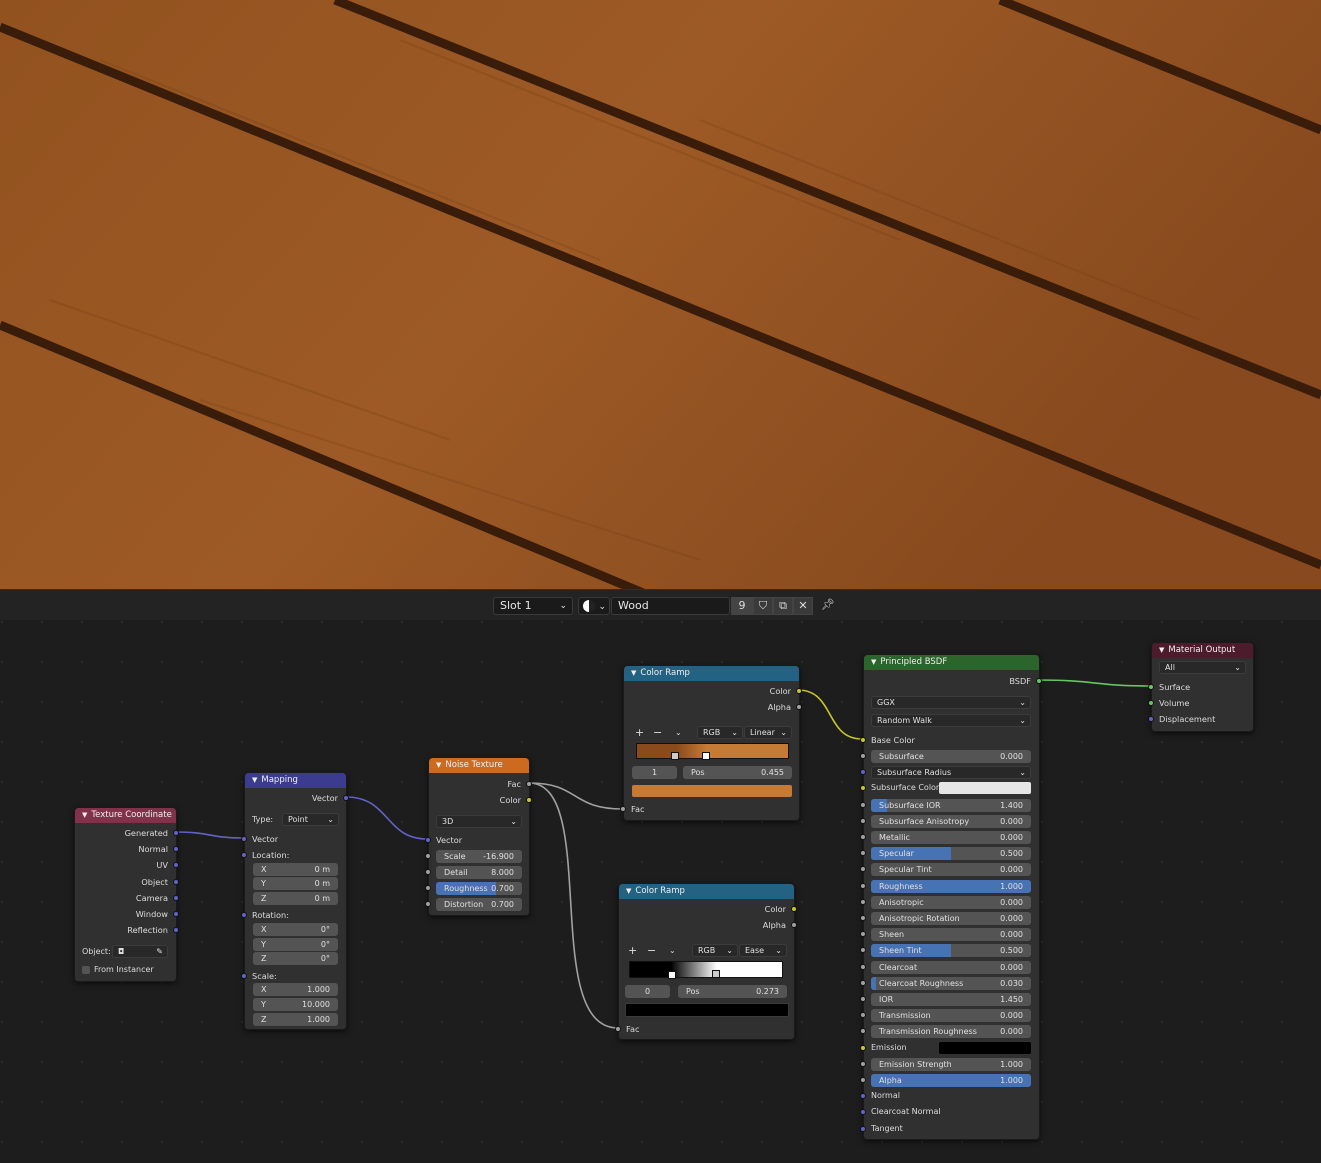 This screenshot has height=1163, width=1321. What do you see at coordinates (711, 673) in the screenshot?
I see `node-header: ▼ Color Ramp` at bounding box center [711, 673].